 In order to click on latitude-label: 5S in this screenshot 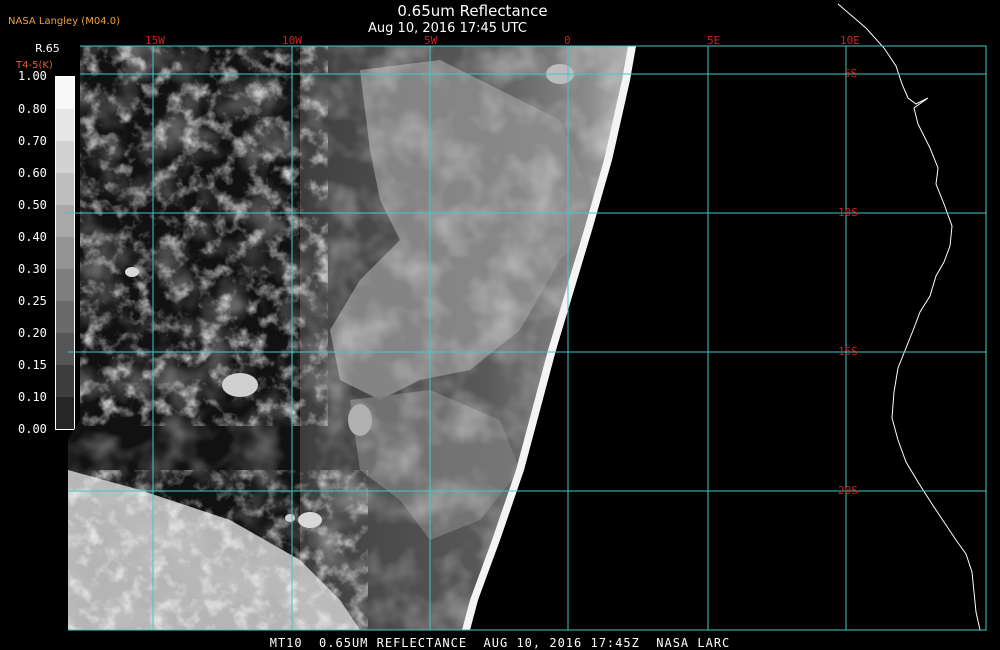, I will do `click(850, 73)`.